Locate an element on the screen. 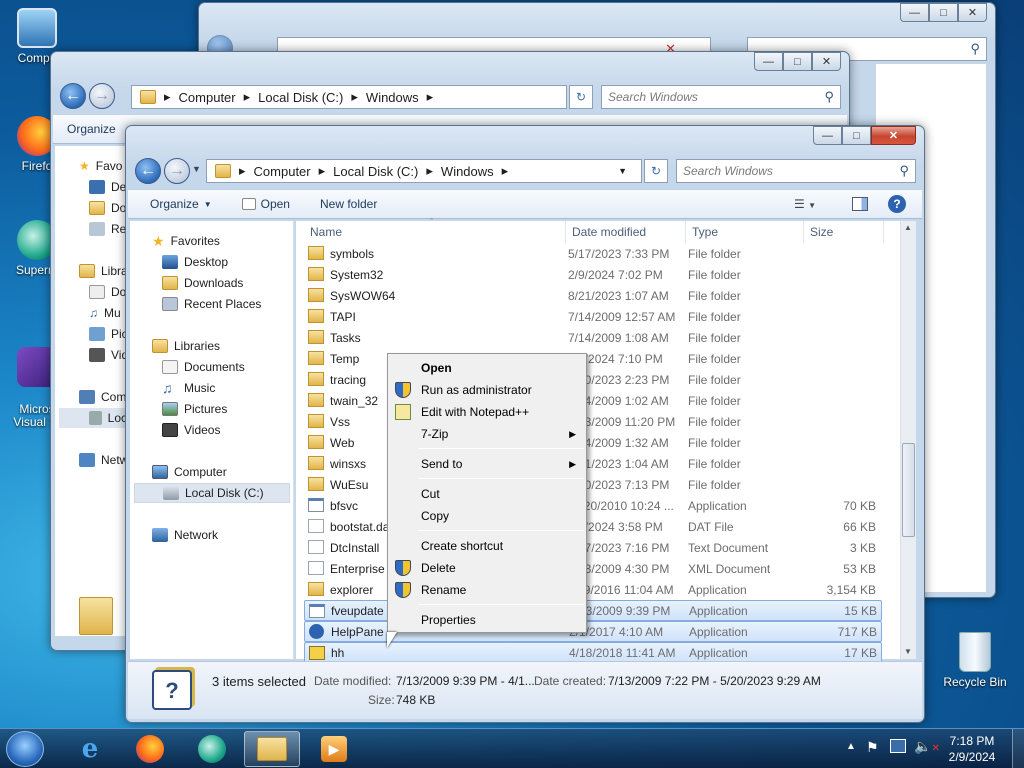 The width and height of the screenshot is (1024, 768). menu-item-7-zip: 7-Zip ▶ is located at coordinates (487, 434).